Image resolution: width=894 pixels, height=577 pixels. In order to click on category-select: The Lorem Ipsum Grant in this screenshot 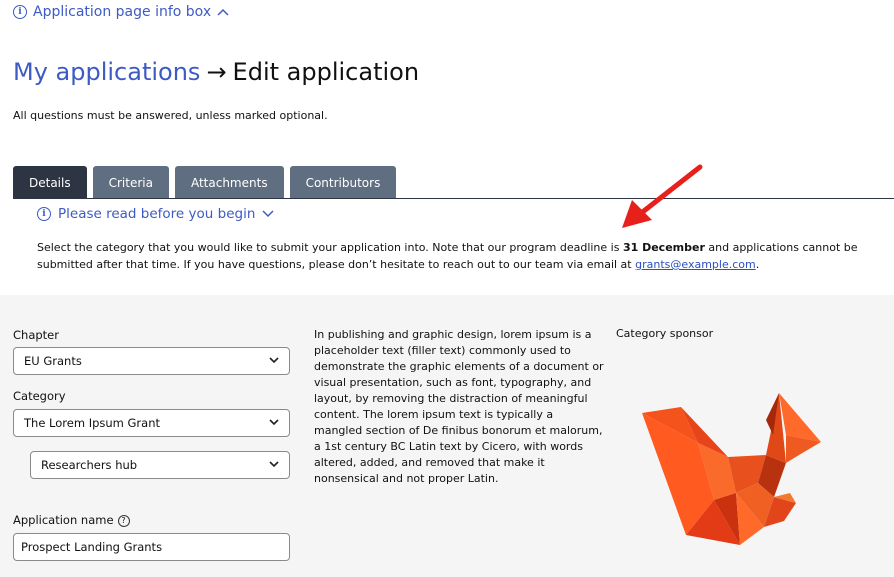, I will do `click(151, 423)`.